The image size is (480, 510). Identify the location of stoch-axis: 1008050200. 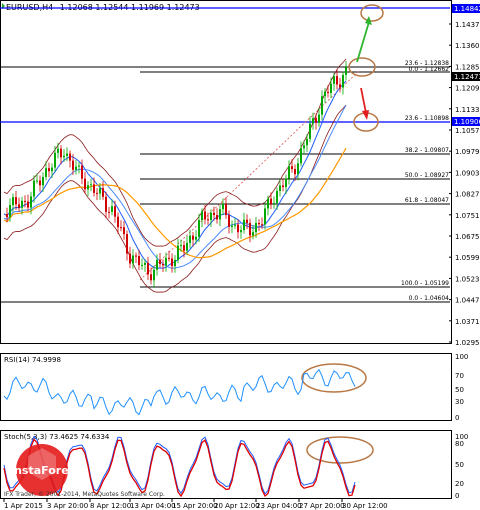
(461, 466).